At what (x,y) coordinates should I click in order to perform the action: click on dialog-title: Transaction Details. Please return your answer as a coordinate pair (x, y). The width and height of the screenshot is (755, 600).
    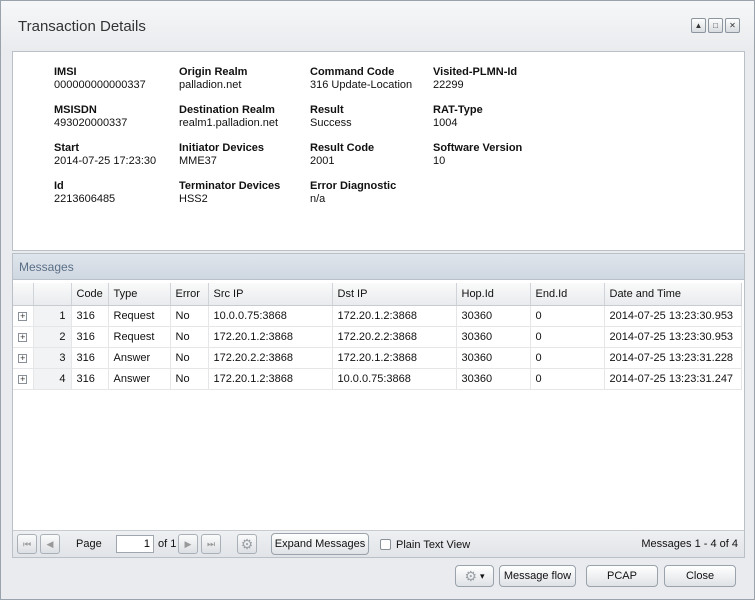
    Looking at the image, I should click on (82, 26).